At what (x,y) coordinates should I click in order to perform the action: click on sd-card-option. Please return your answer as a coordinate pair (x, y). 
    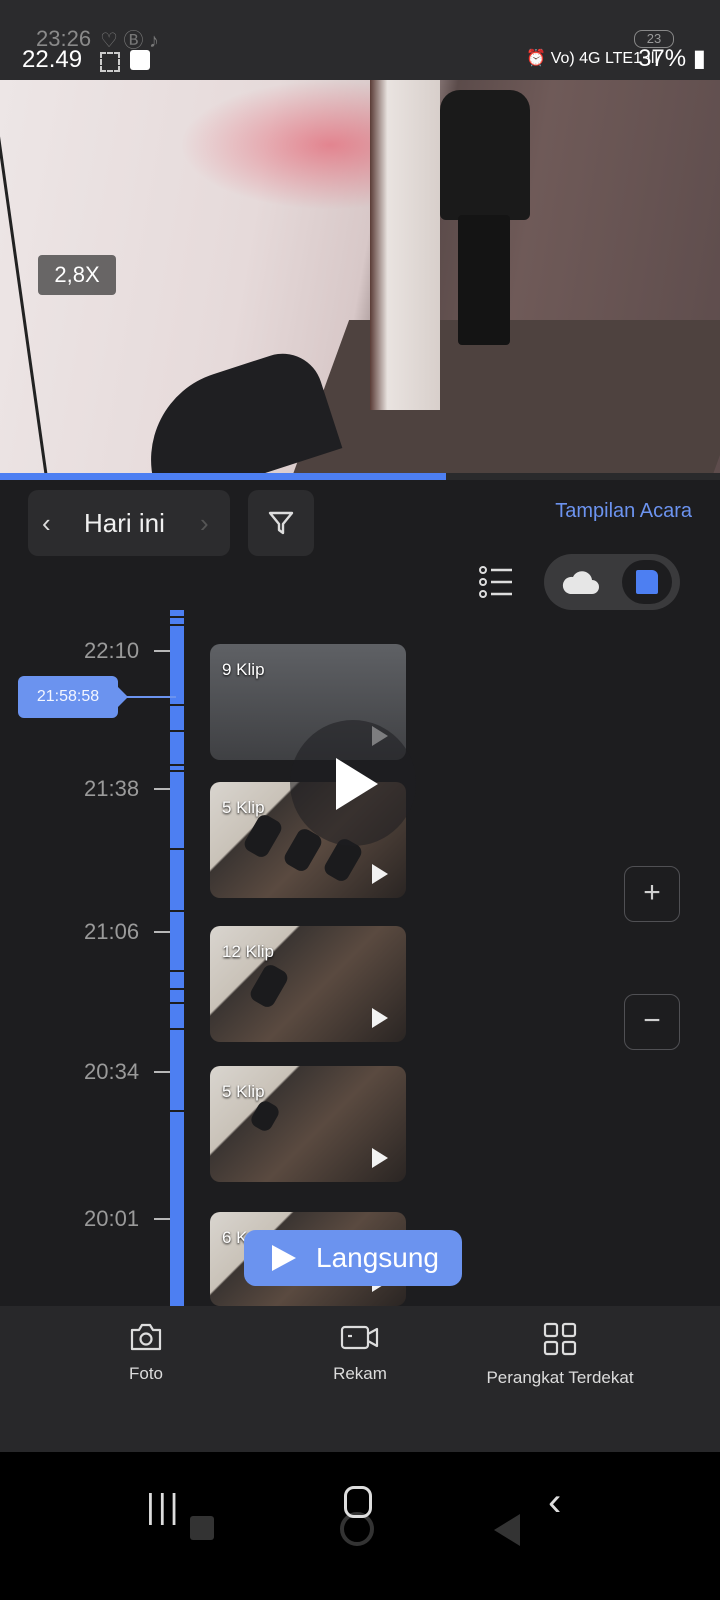
    Looking at the image, I should click on (647, 582).